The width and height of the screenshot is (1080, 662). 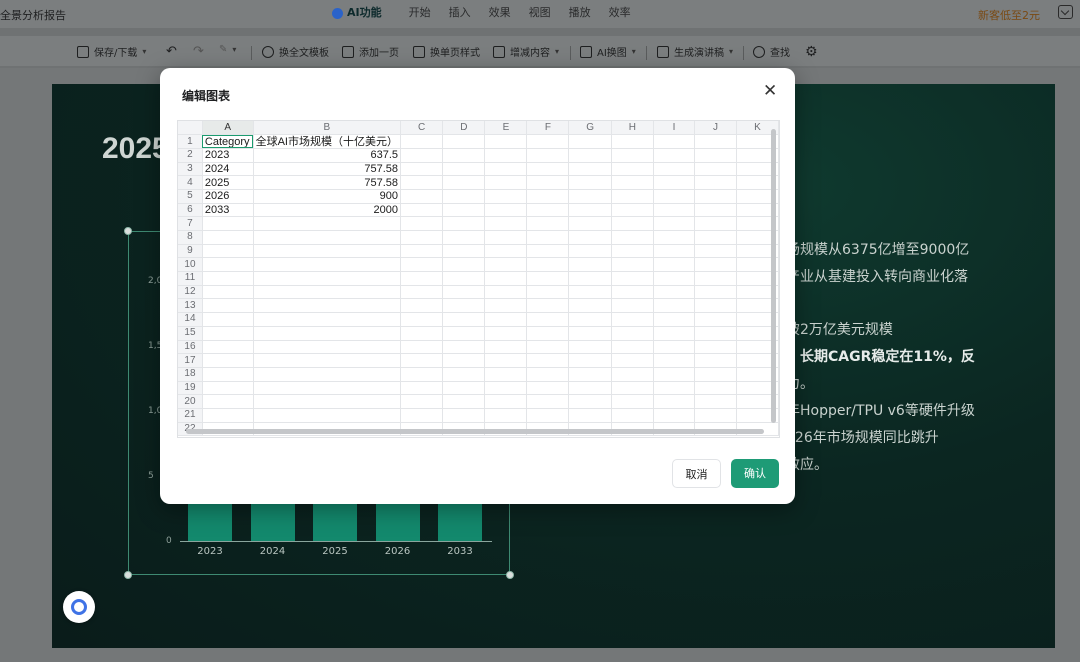 I want to click on column-header: C, so click(x=422, y=128).